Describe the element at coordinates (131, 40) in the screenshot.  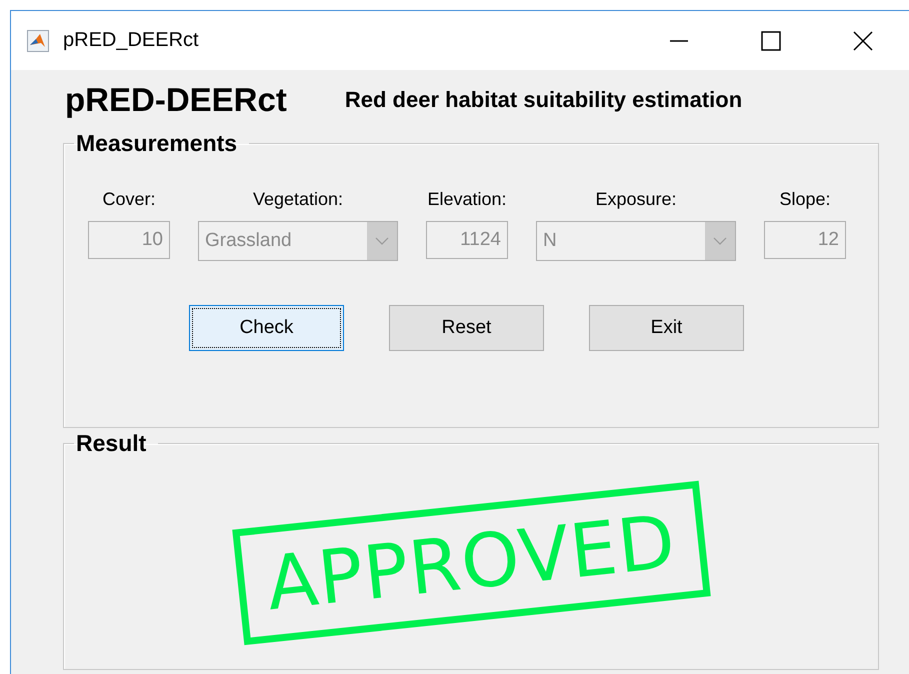
I see `window-title: pRED_DEERct` at that location.